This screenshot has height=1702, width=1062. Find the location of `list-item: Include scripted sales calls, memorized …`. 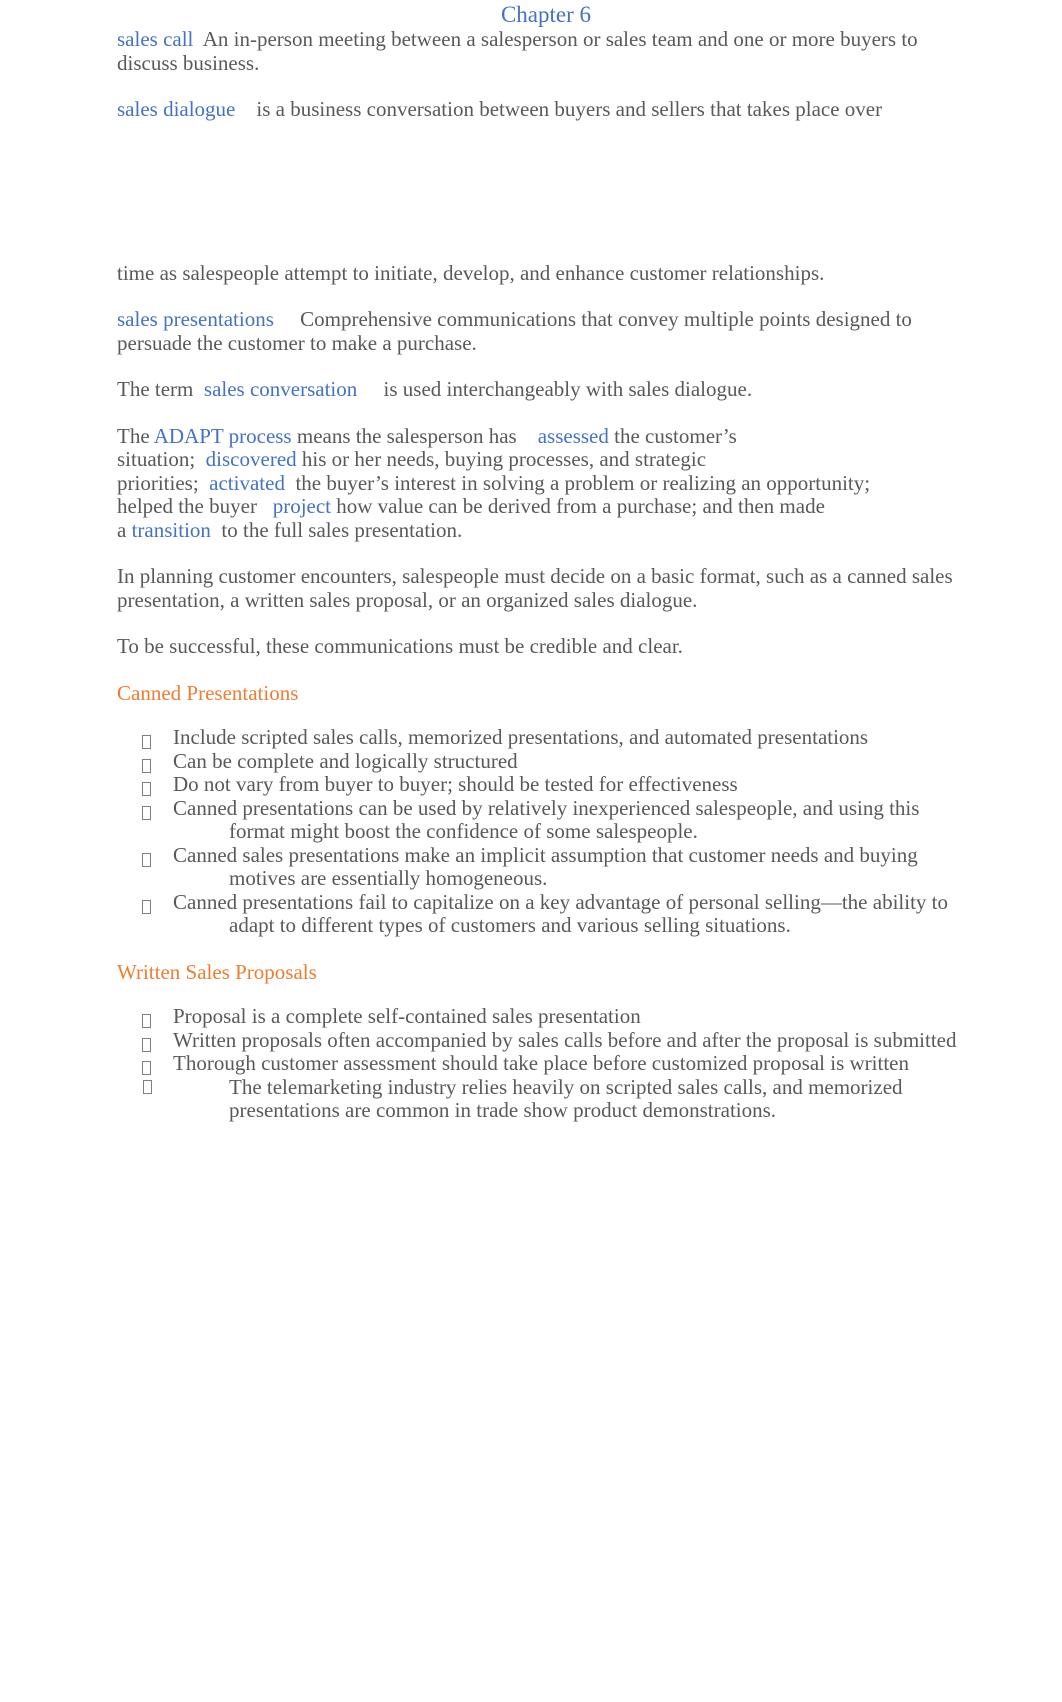

list-item: Include scripted sales calls, memorized … is located at coordinates (552, 737).